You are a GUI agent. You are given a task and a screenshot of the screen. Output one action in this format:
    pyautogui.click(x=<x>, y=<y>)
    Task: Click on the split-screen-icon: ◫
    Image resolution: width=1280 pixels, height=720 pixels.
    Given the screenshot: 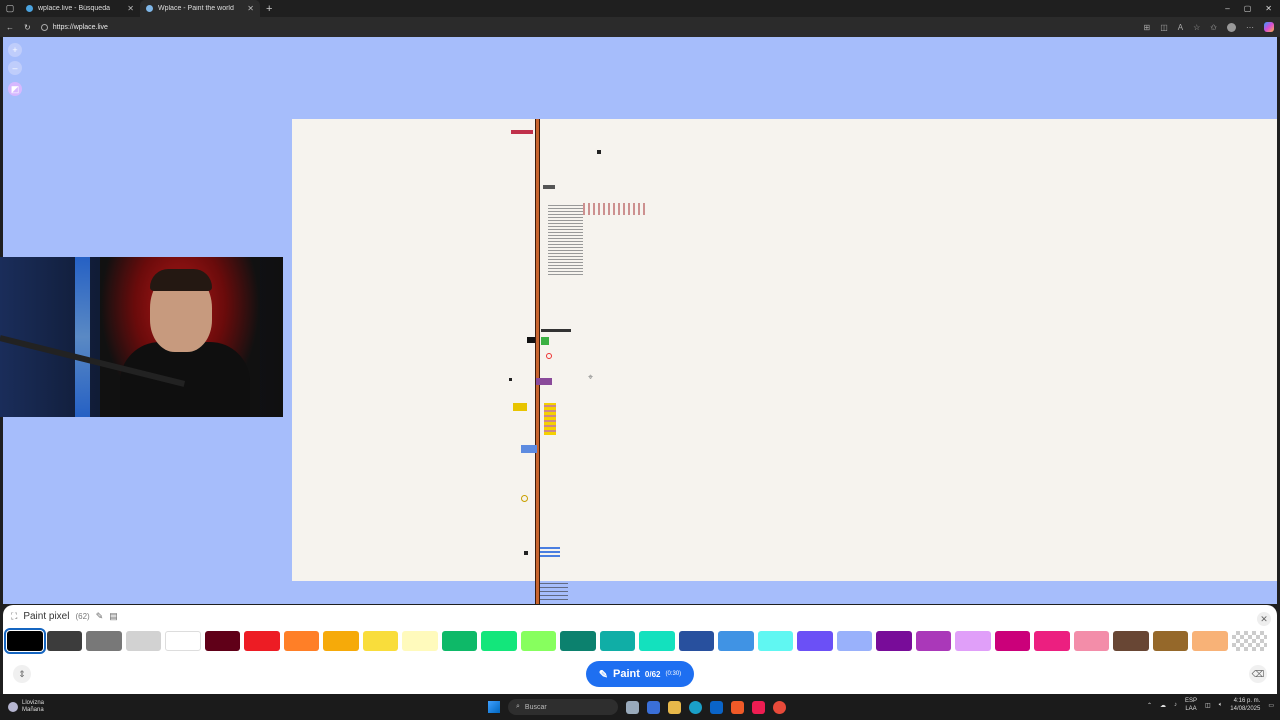 What is the action you would take?
    pyautogui.click(x=1164, y=27)
    